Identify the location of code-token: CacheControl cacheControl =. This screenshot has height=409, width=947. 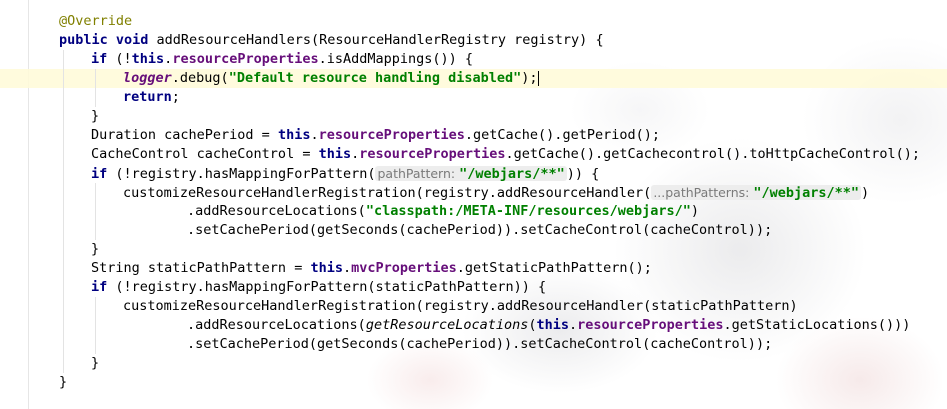
(205, 154).